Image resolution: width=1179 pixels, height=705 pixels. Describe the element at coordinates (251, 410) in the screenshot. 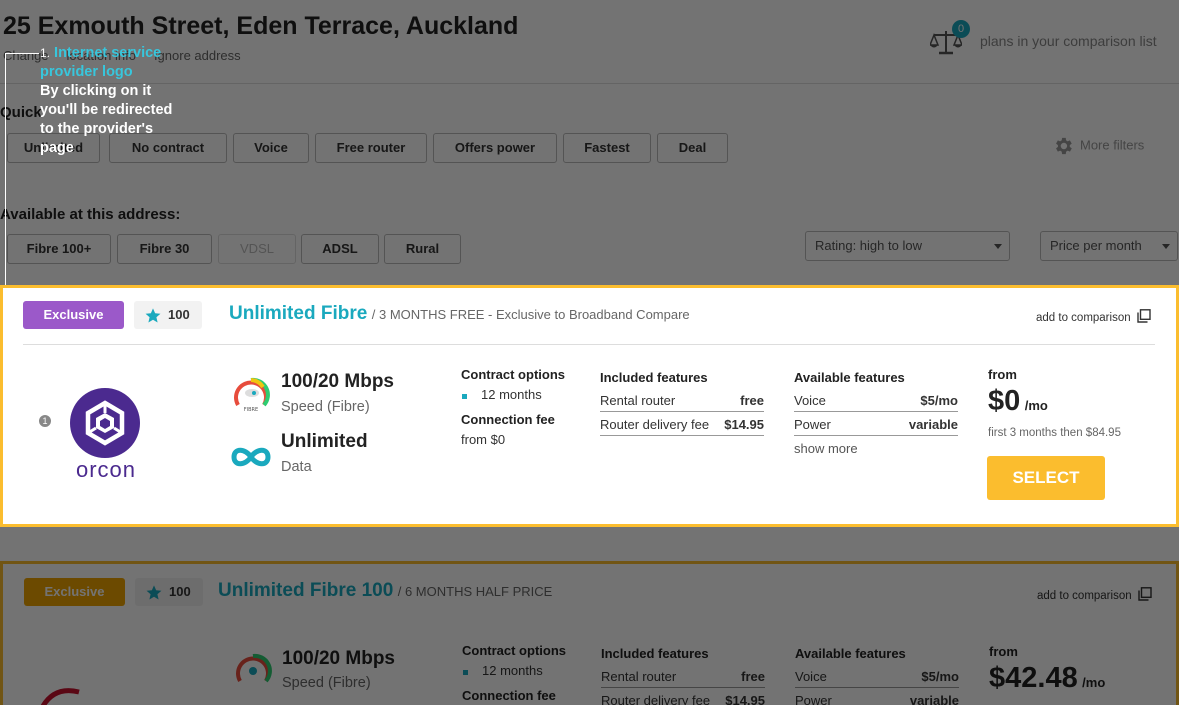

I see `gauge-label: FIBRE` at that location.